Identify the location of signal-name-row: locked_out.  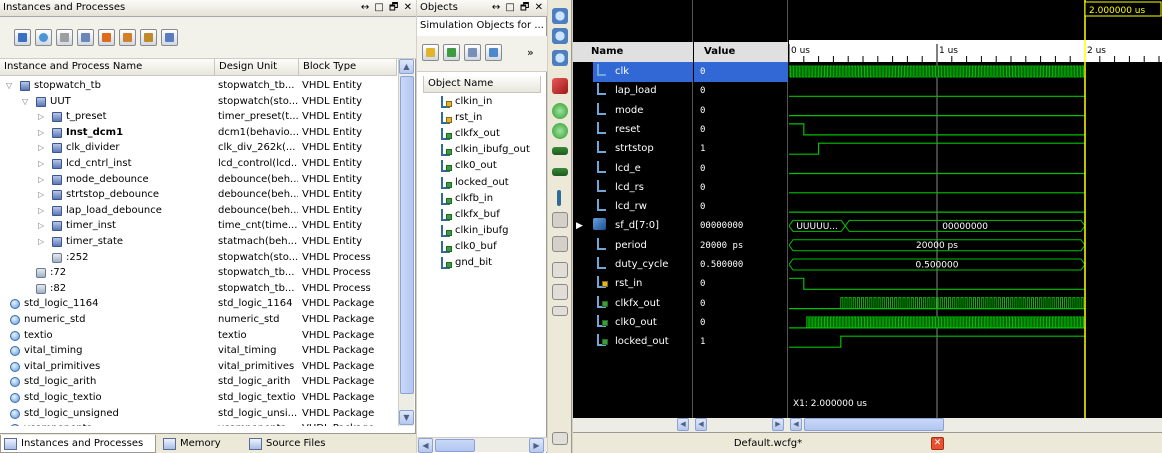
(633, 342).